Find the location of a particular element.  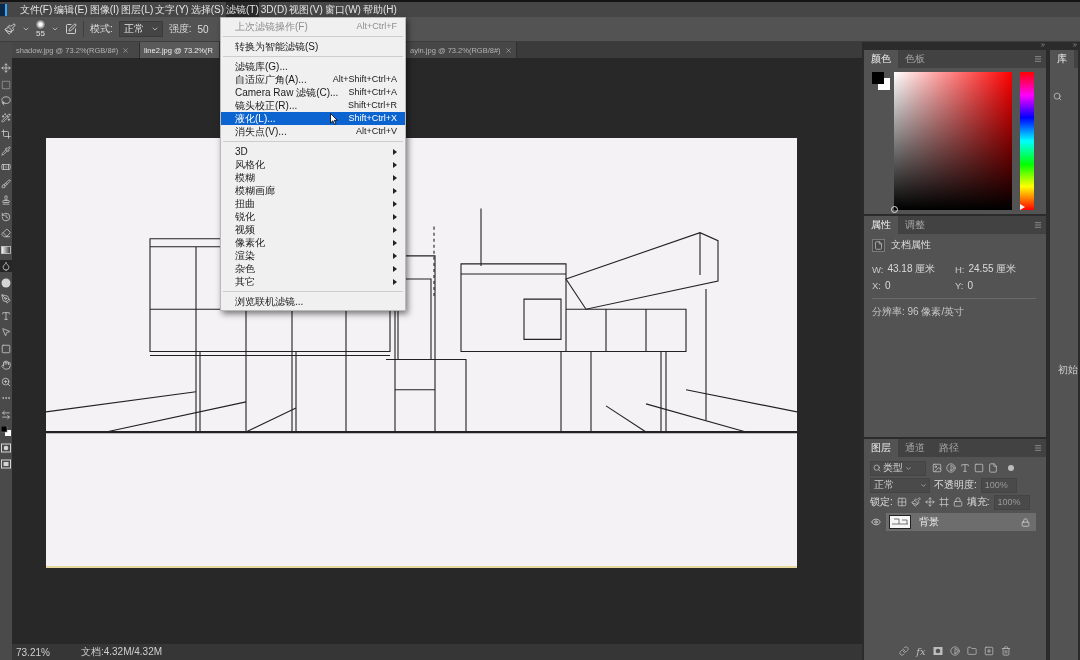

menu-item: 视图(V) is located at coordinates (306, 9).